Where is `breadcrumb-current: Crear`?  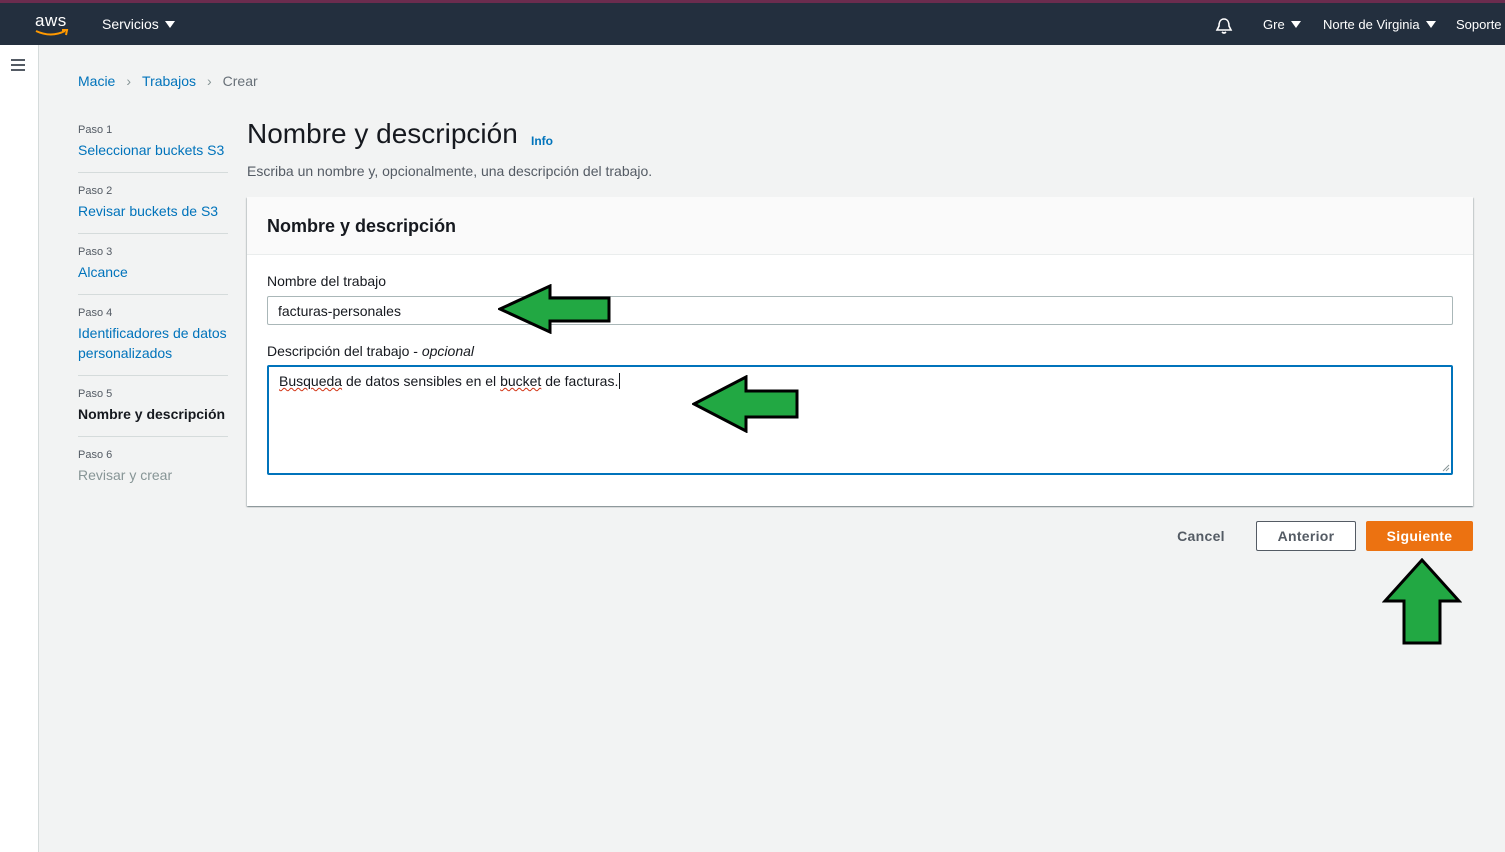
breadcrumb-current: Crear is located at coordinates (240, 81).